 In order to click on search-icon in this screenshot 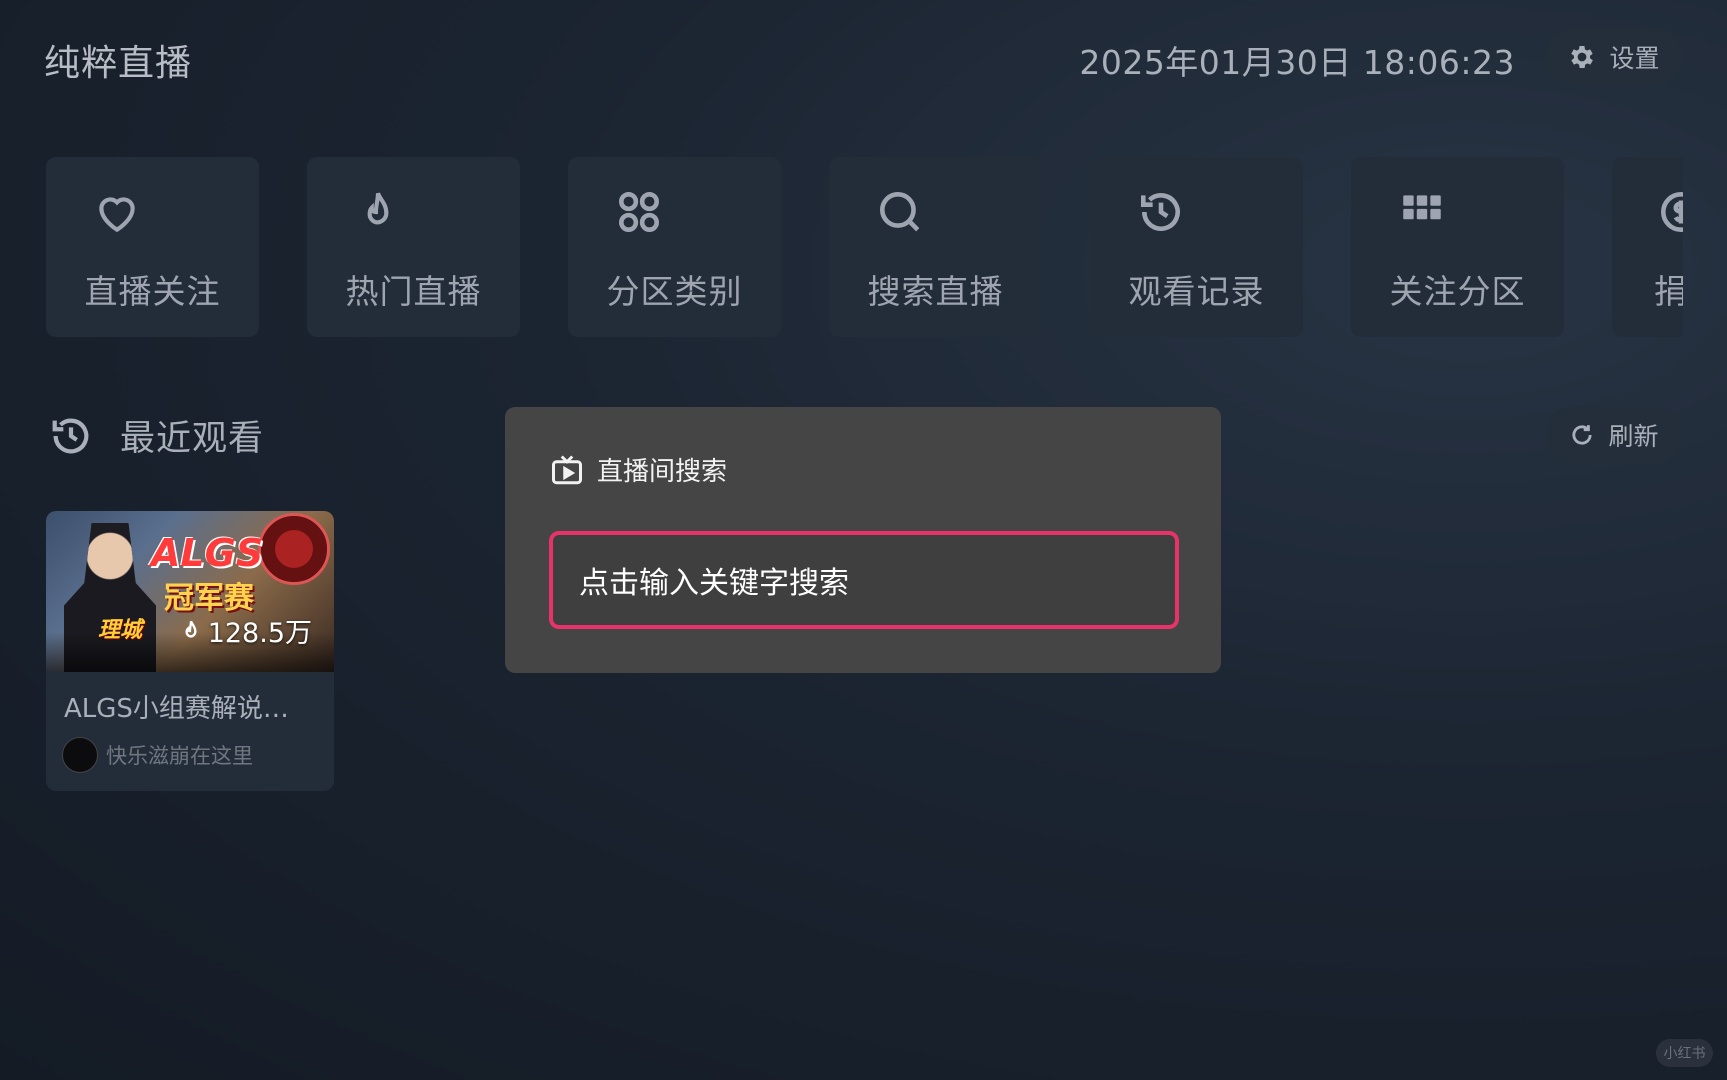, I will do `click(900, 212)`.